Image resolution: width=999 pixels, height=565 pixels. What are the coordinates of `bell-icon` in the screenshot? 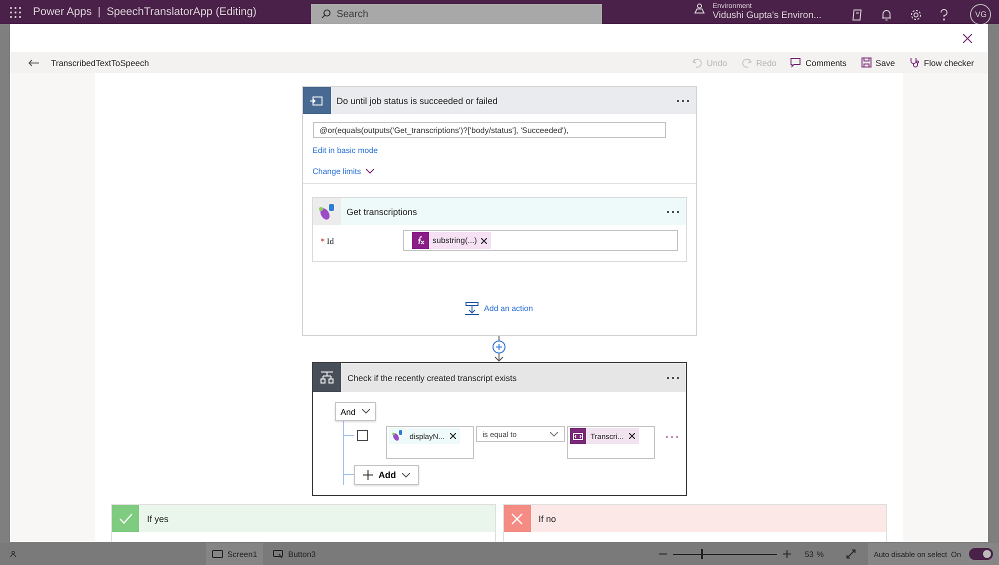 It's located at (886, 15).